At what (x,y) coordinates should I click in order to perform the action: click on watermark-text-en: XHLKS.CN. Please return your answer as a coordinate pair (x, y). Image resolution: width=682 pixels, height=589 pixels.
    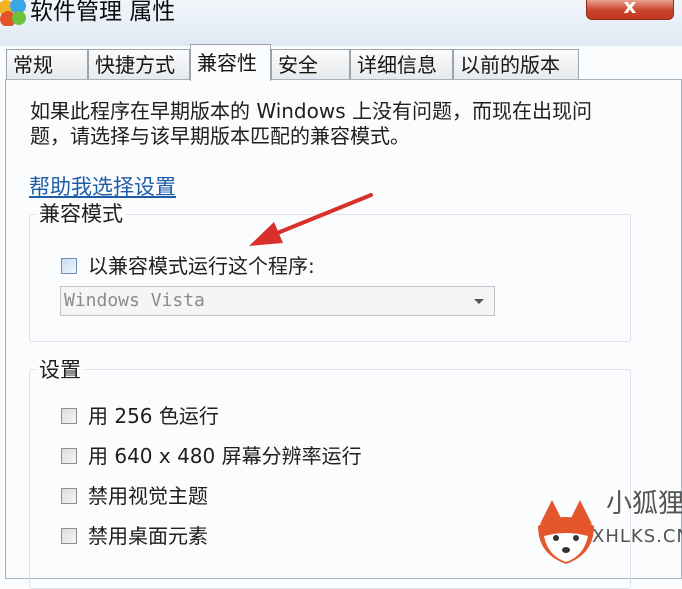
    Looking at the image, I should click on (637, 536).